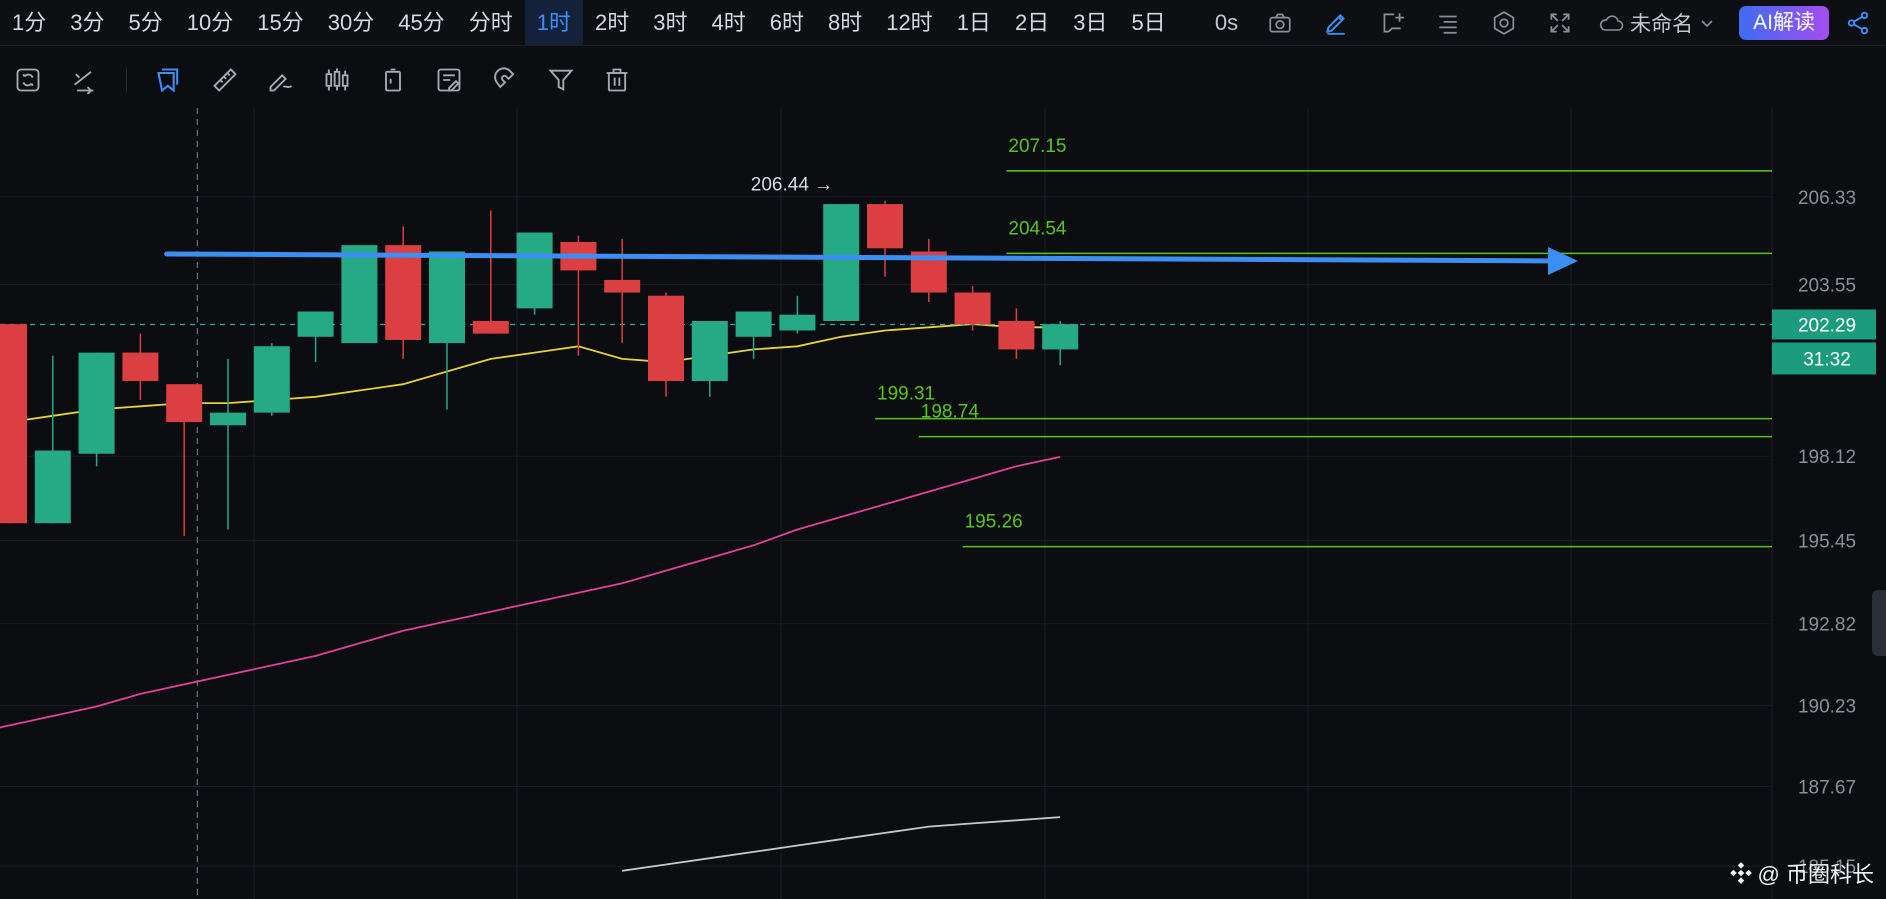  I want to click on price-level-label: 195.26, so click(994, 522).